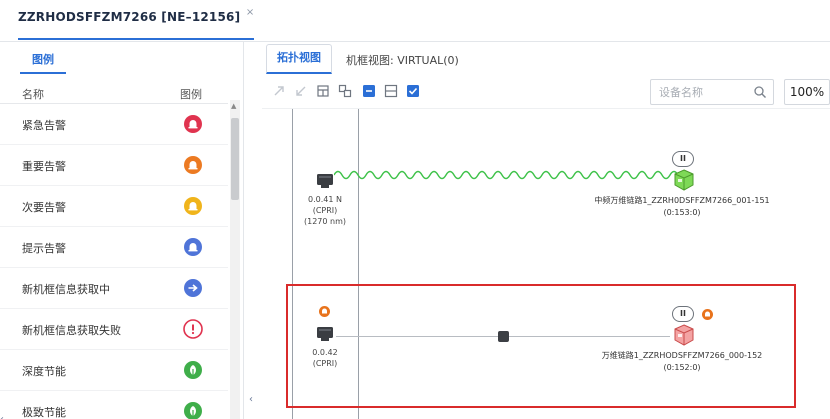  Describe the element at coordinates (2, 416) in the screenshot. I see `chevron-left-icon: ‹` at that location.